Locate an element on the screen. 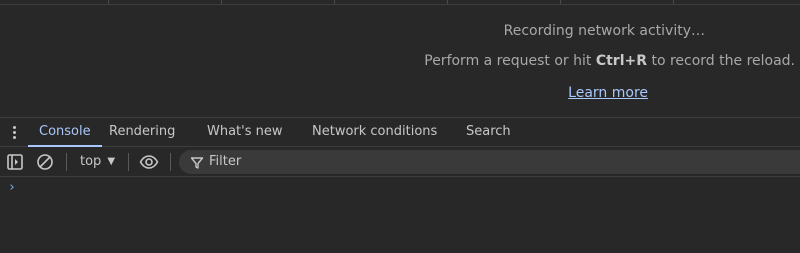  filter-input: Filter is located at coordinates (489, 162).